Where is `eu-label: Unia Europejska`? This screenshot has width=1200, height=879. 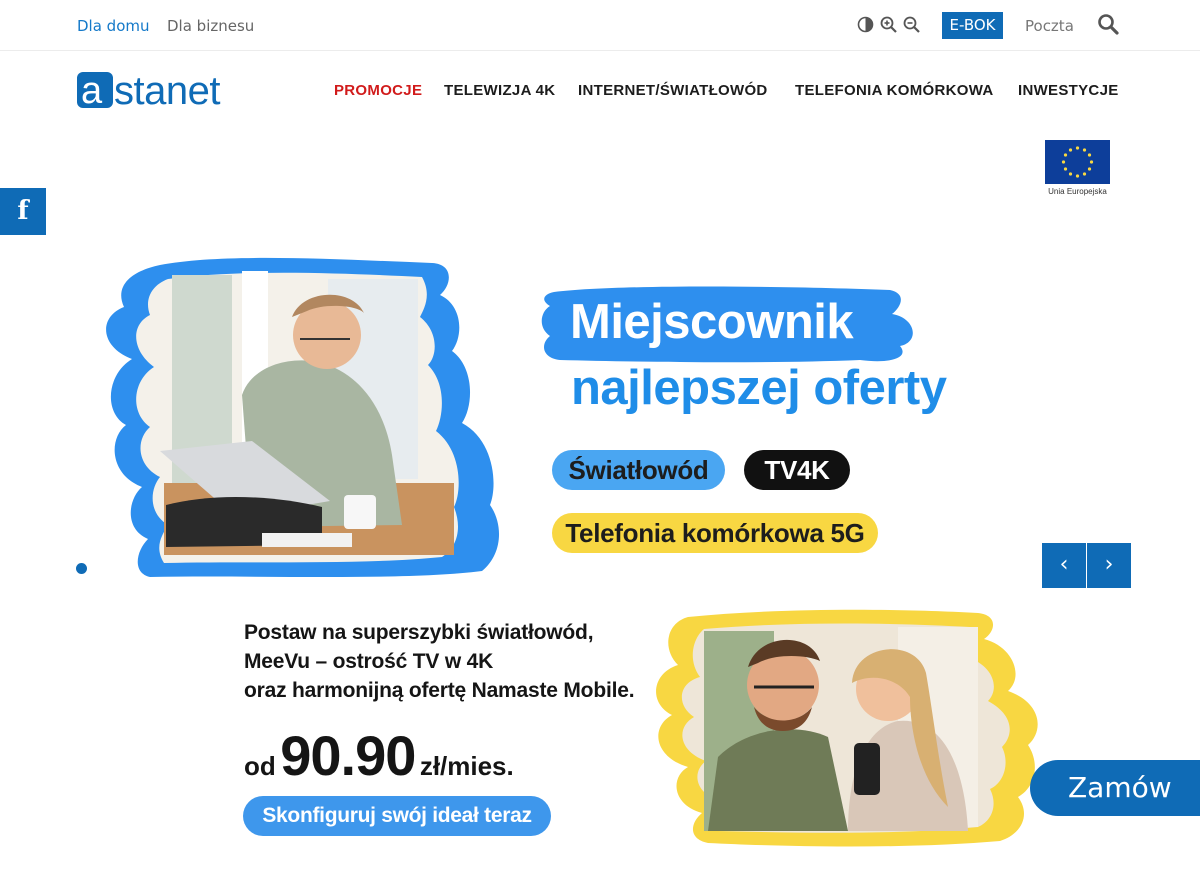
eu-label: Unia Europejska is located at coordinates (1077, 191).